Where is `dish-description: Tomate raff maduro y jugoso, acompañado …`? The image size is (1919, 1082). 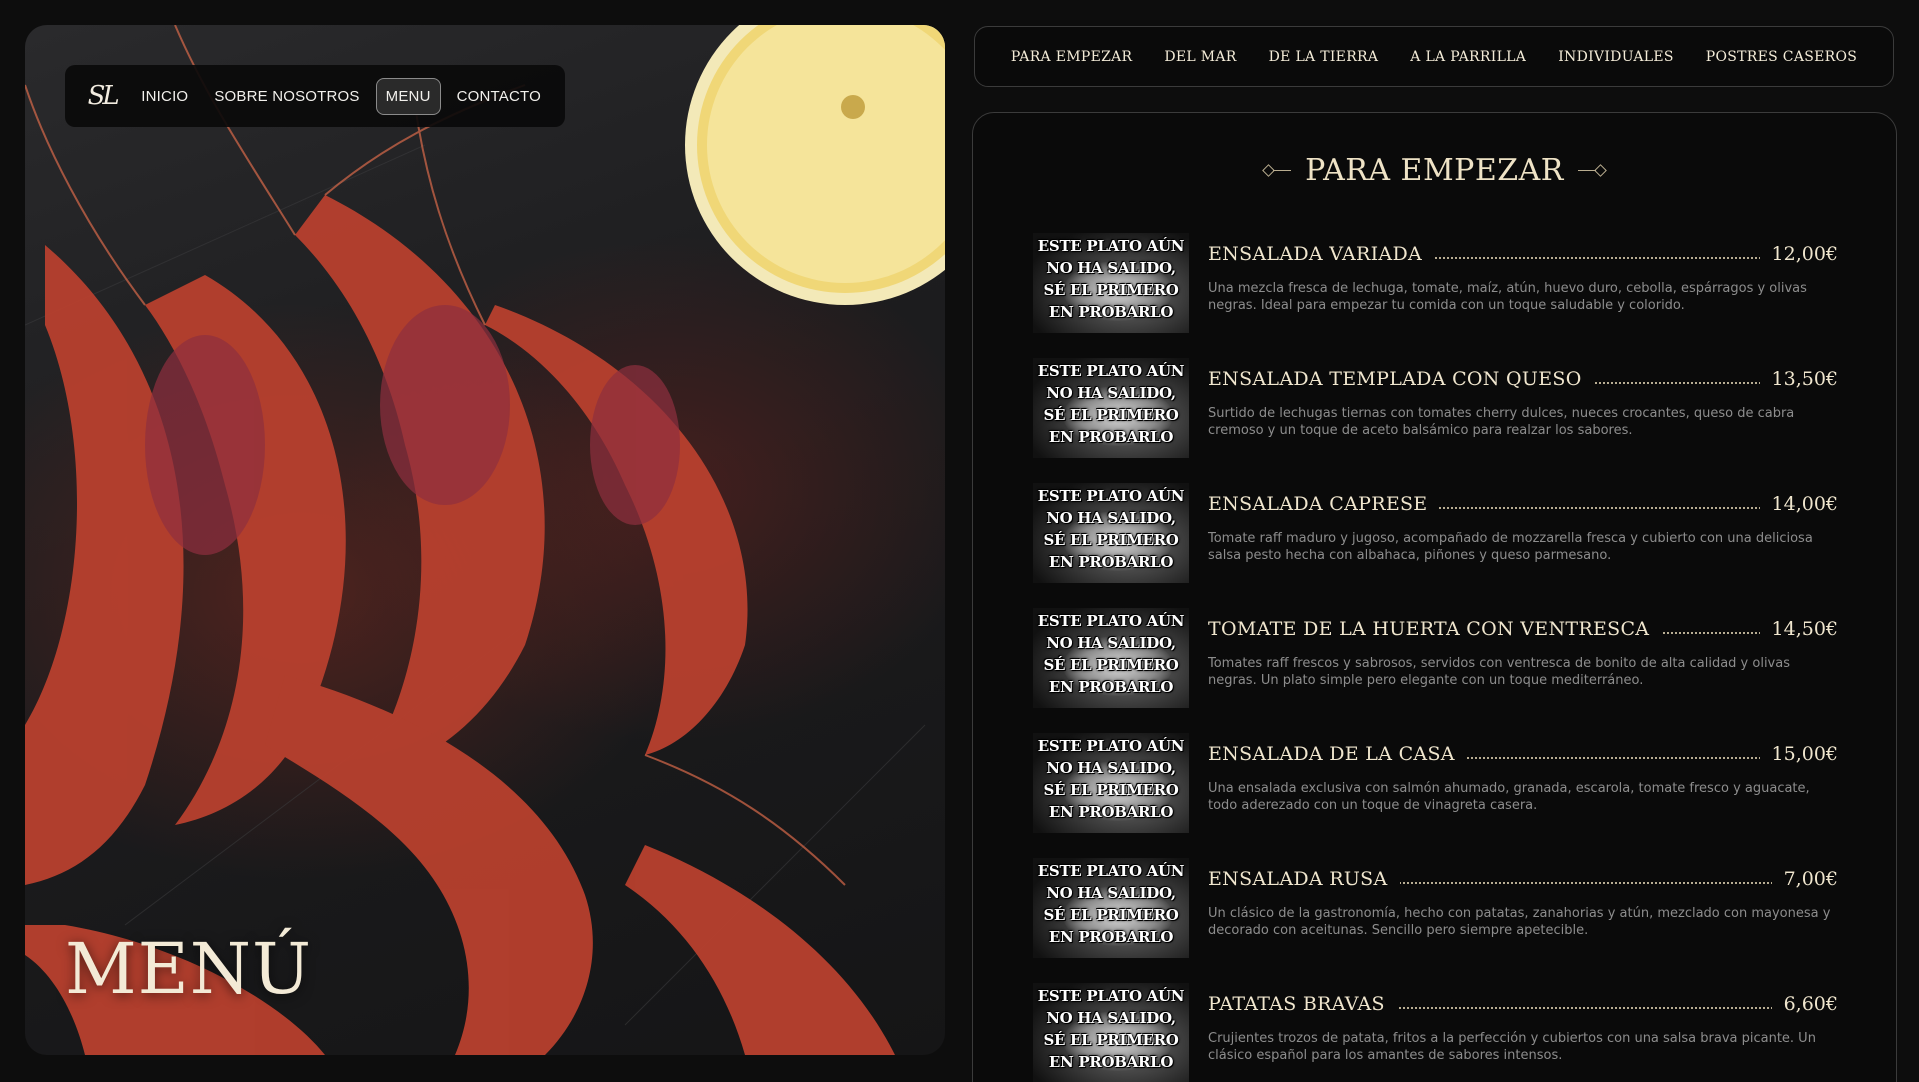
dish-description: Tomate raff maduro y jugoso, acompañado … is located at coordinates (1510, 547).